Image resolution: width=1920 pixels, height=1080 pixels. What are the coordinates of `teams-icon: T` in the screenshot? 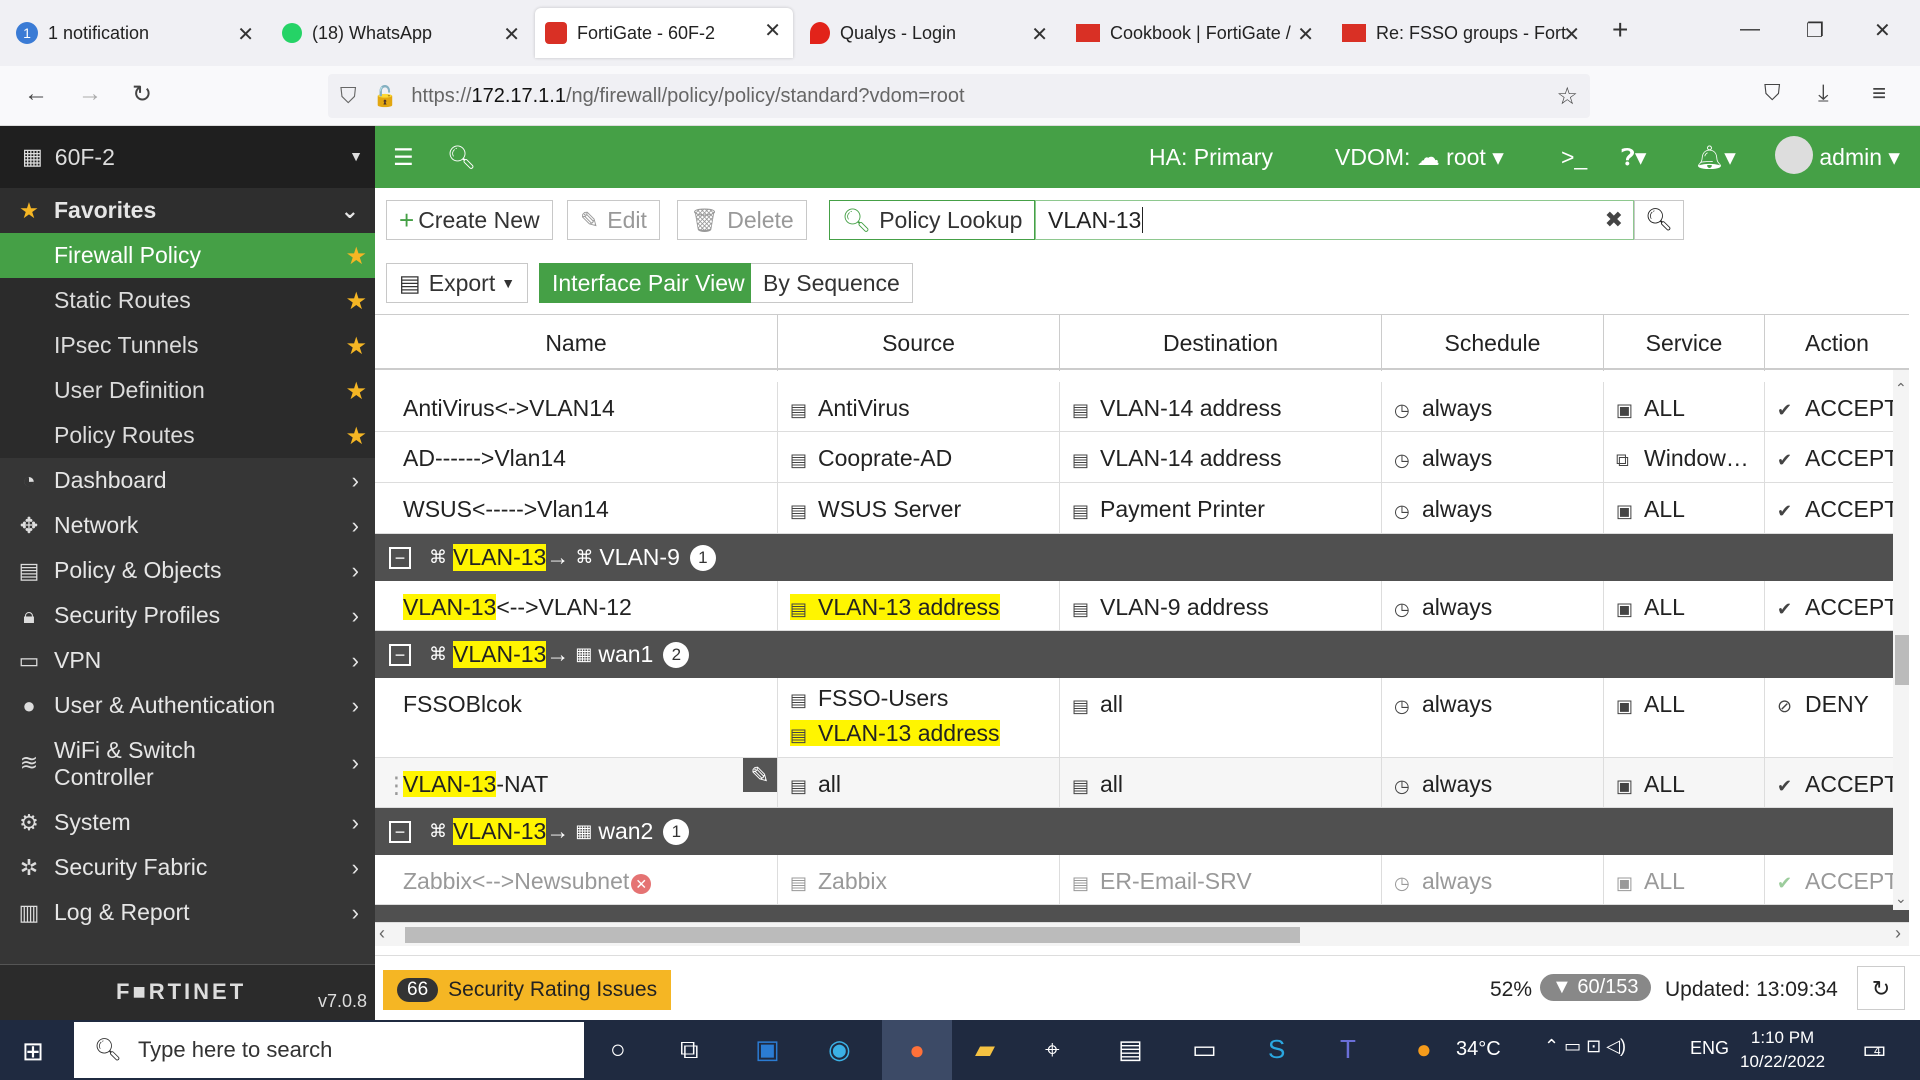 It's located at (1348, 1049).